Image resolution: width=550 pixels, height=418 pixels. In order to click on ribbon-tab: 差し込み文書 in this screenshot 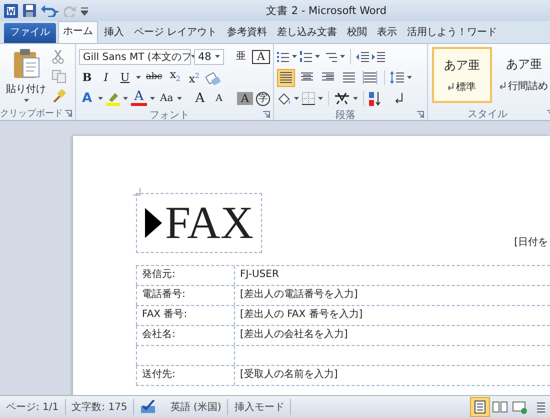, I will do `click(307, 33)`.